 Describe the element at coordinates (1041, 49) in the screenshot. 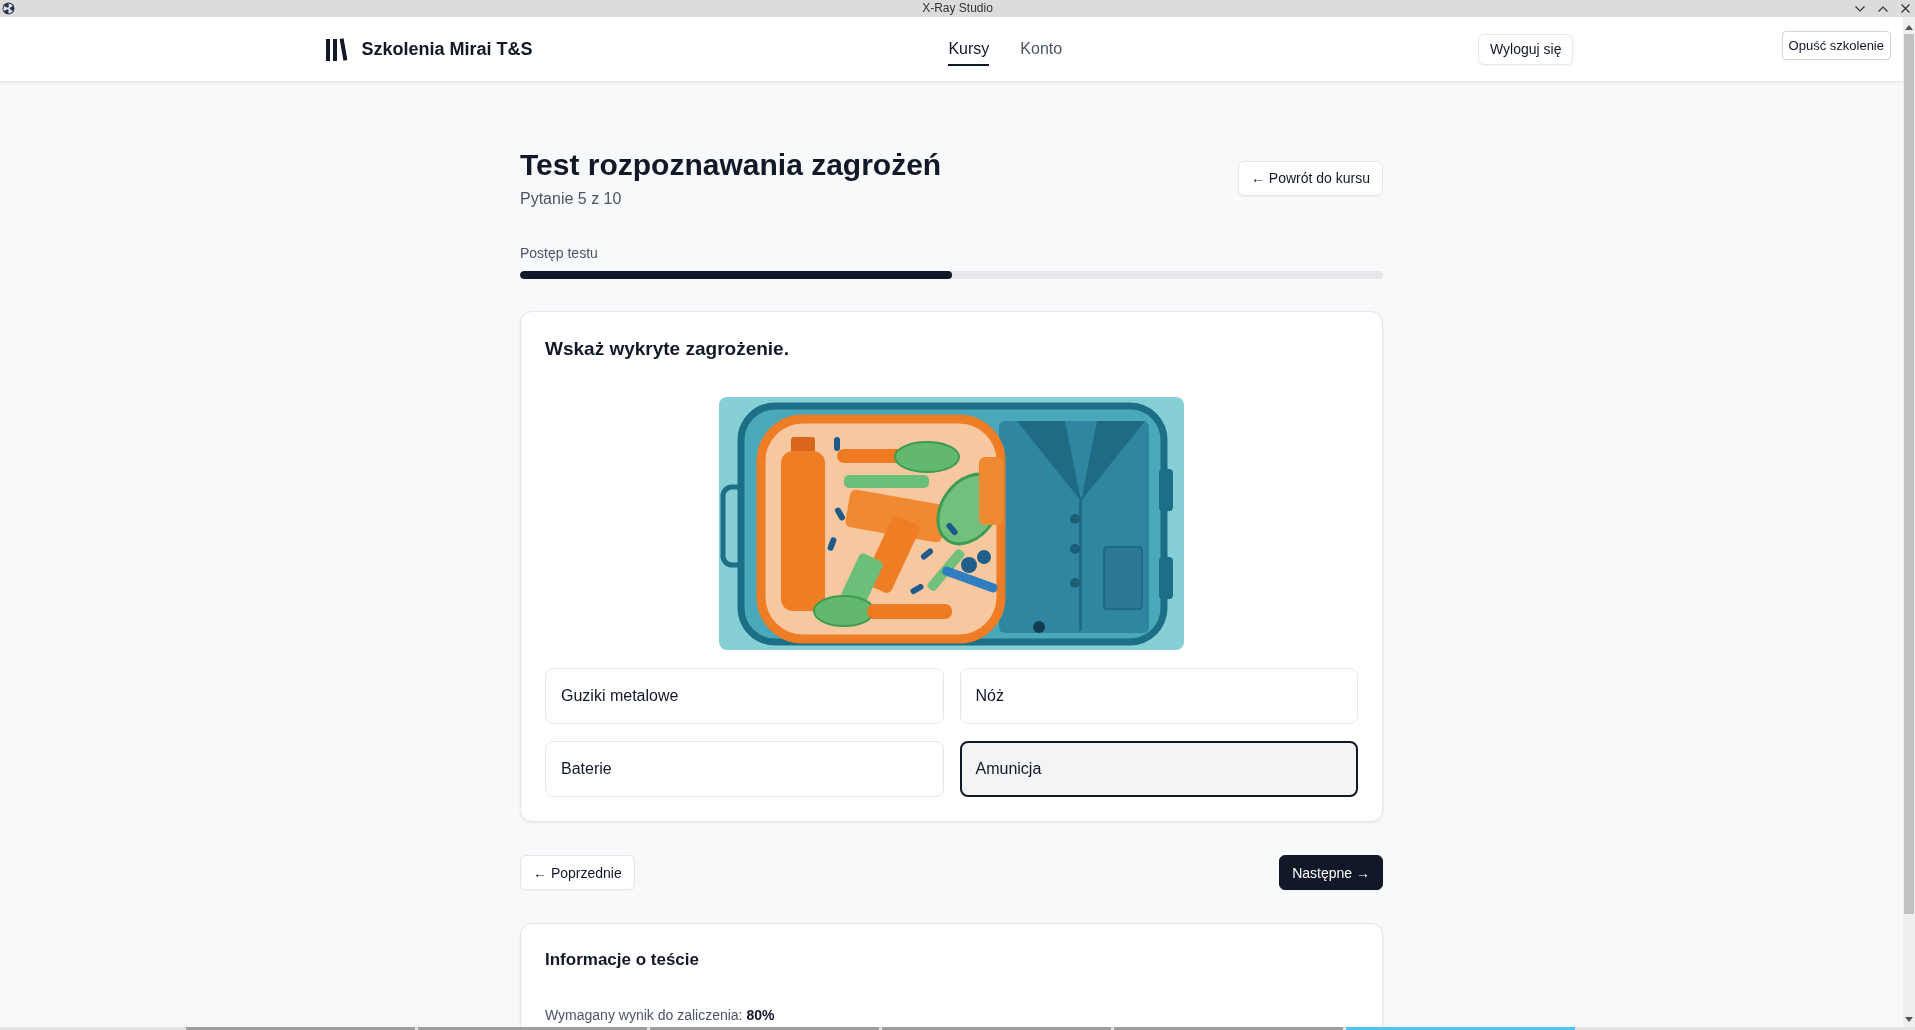

I see `nav-link: Konto` at that location.